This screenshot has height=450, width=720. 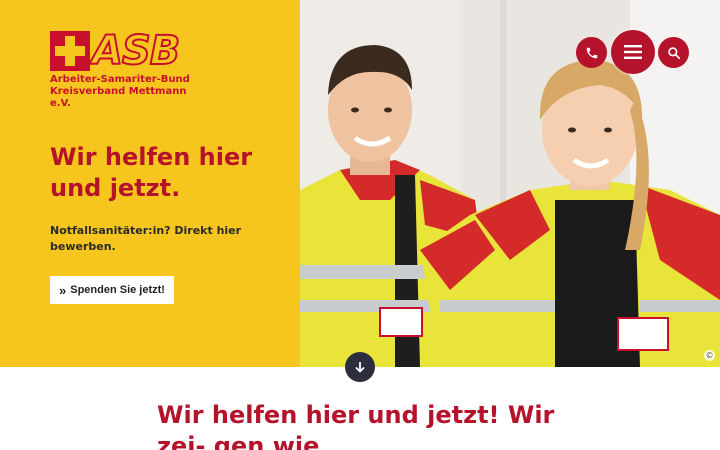 What do you see at coordinates (70, 51) in the screenshot?
I see `samaritan-cross-icon` at bounding box center [70, 51].